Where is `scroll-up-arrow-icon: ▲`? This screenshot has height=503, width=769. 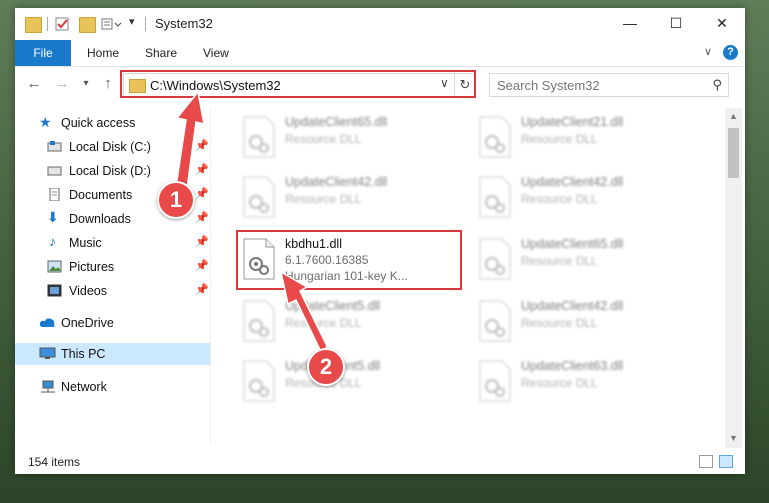 scroll-up-arrow-icon: ▲ is located at coordinates (733, 116).